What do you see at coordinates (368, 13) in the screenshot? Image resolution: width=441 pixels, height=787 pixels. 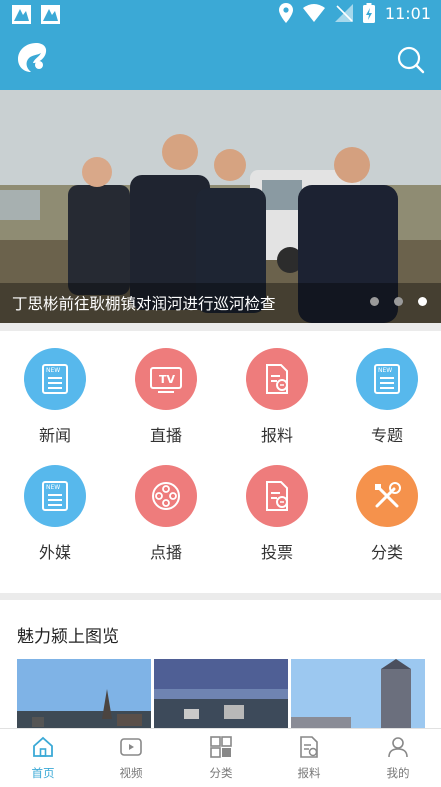 I see `battery-icon` at bounding box center [368, 13].